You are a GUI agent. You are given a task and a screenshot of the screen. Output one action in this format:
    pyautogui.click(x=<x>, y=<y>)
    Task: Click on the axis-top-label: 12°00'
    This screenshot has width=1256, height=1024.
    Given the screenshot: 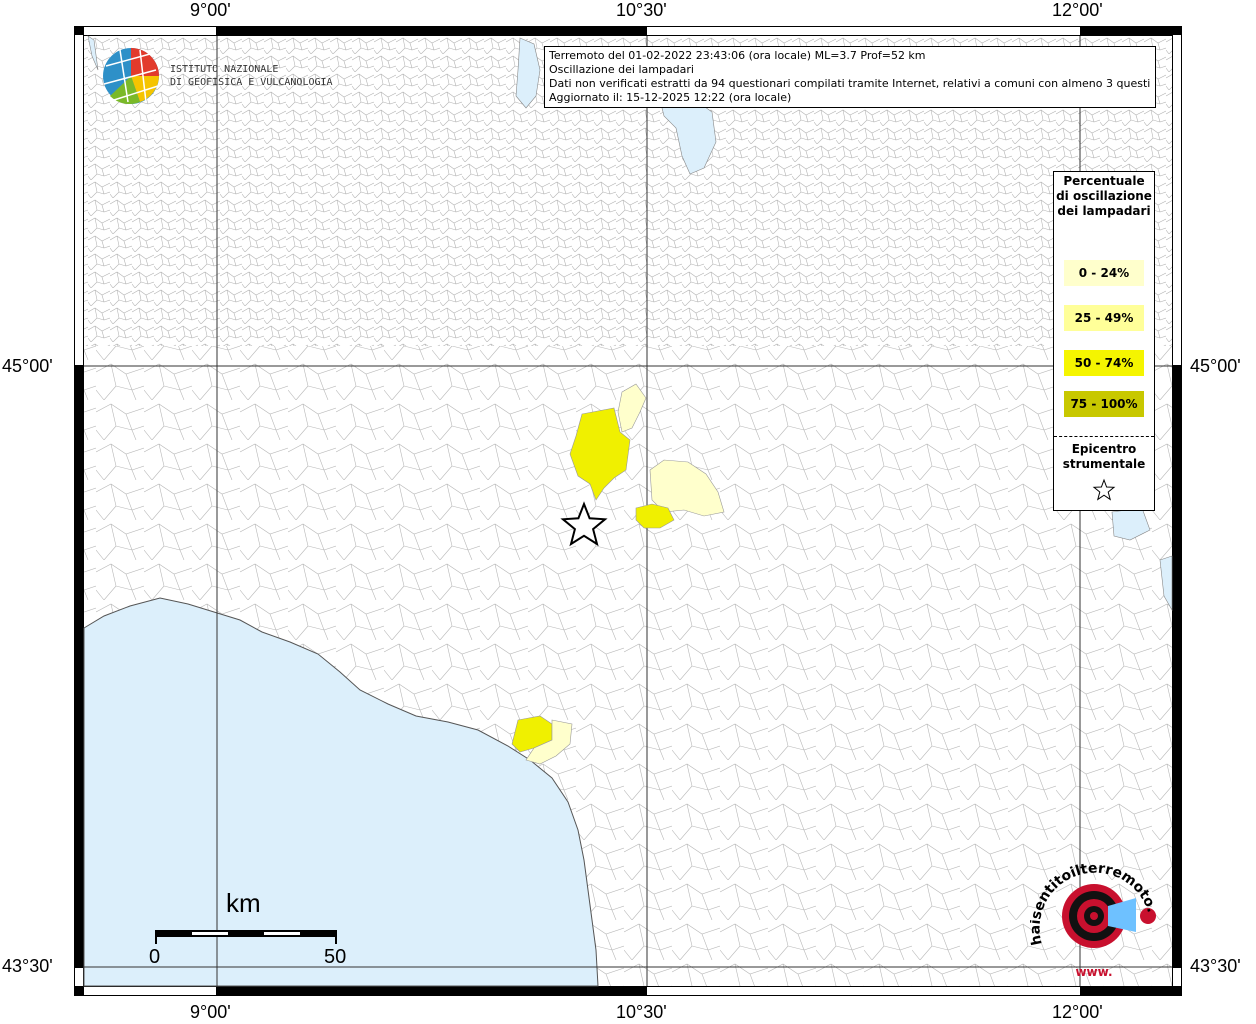 What is the action you would take?
    pyautogui.click(x=1077, y=10)
    